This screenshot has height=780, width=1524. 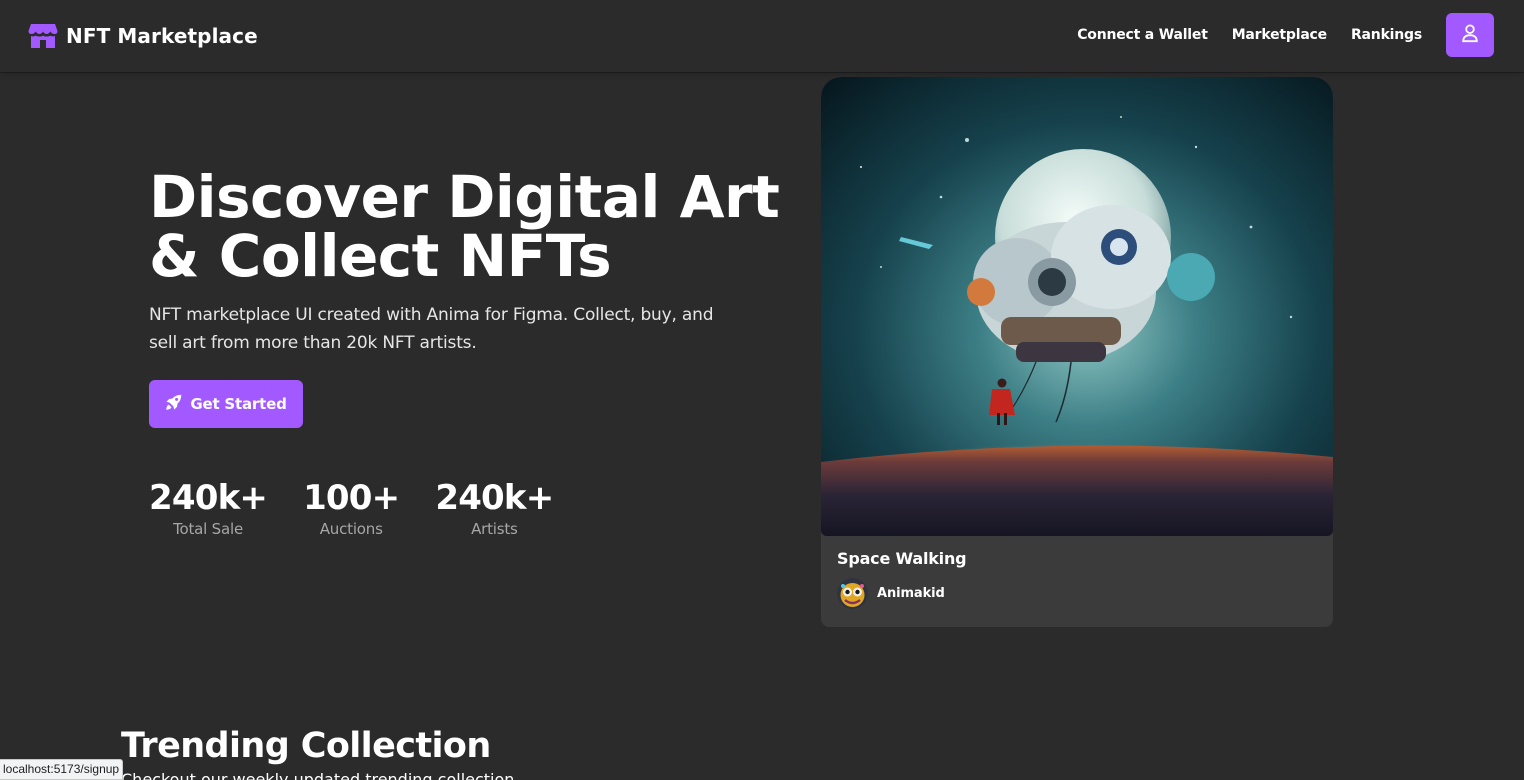 I want to click on stat-auctions: 100+ Auctions, so click(x=351, y=508).